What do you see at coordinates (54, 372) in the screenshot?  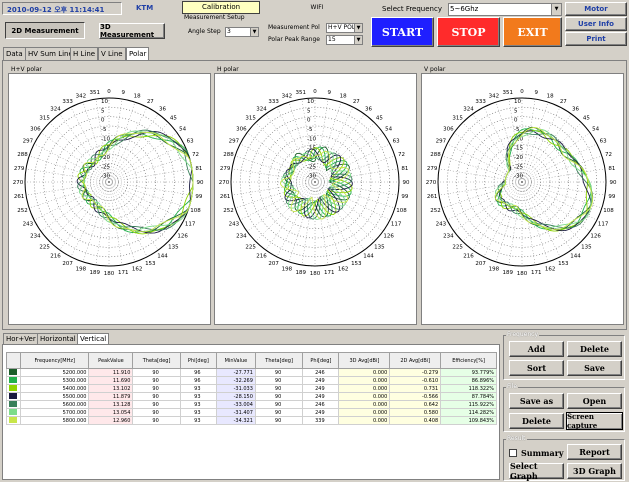 I see `table-cell: 5200.000` at bounding box center [54, 372].